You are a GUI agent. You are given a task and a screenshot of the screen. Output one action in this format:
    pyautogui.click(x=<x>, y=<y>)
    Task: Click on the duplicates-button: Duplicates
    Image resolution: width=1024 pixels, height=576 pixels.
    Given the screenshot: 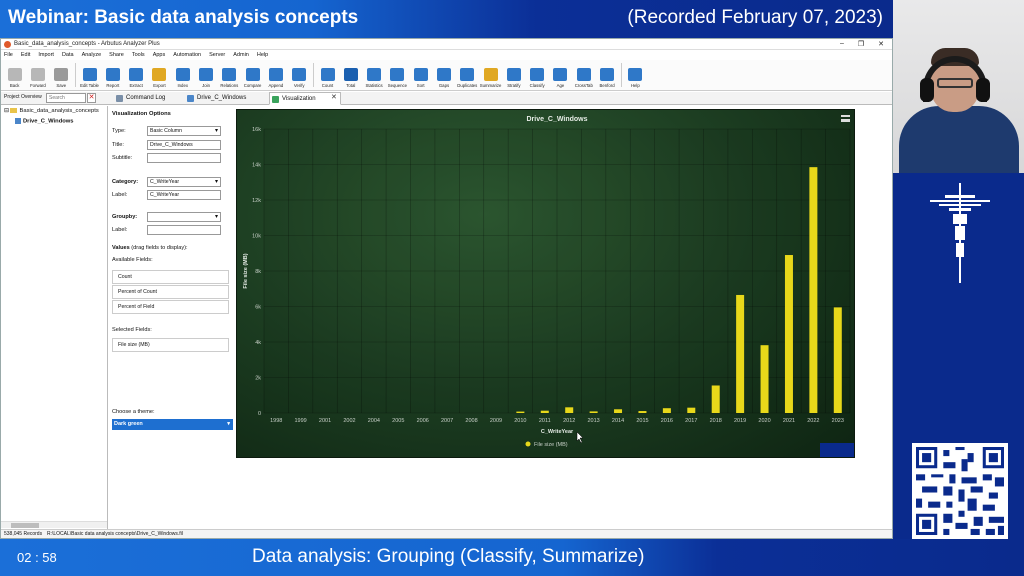 What is the action you would take?
    pyautogui.click(x=467, y=75)
    